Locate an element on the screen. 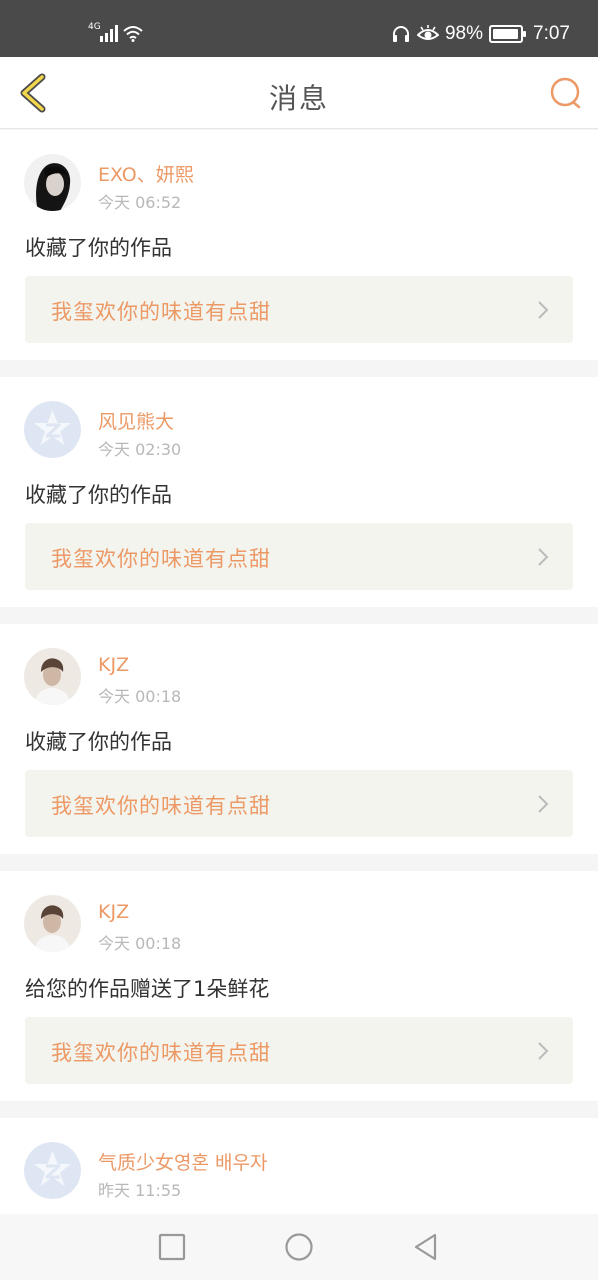  message-time: 今天 06:52 is located at coordinates (140, 202).